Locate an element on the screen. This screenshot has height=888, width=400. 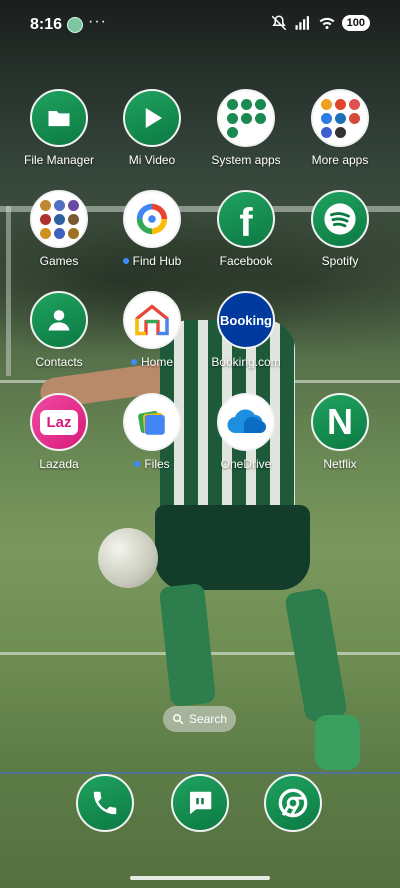
folder-more-apps: More apps is located at coordinates (340, 128).